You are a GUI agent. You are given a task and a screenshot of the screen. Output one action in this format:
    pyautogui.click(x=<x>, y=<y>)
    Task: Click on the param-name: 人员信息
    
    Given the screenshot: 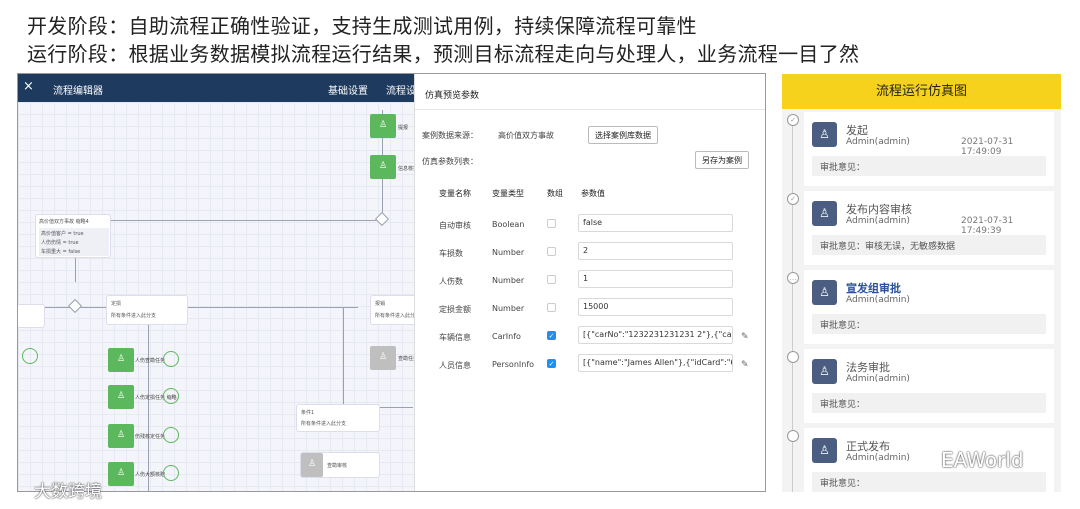 What is the action you would take?
    pyautogui.click(x=455, y=365)
    